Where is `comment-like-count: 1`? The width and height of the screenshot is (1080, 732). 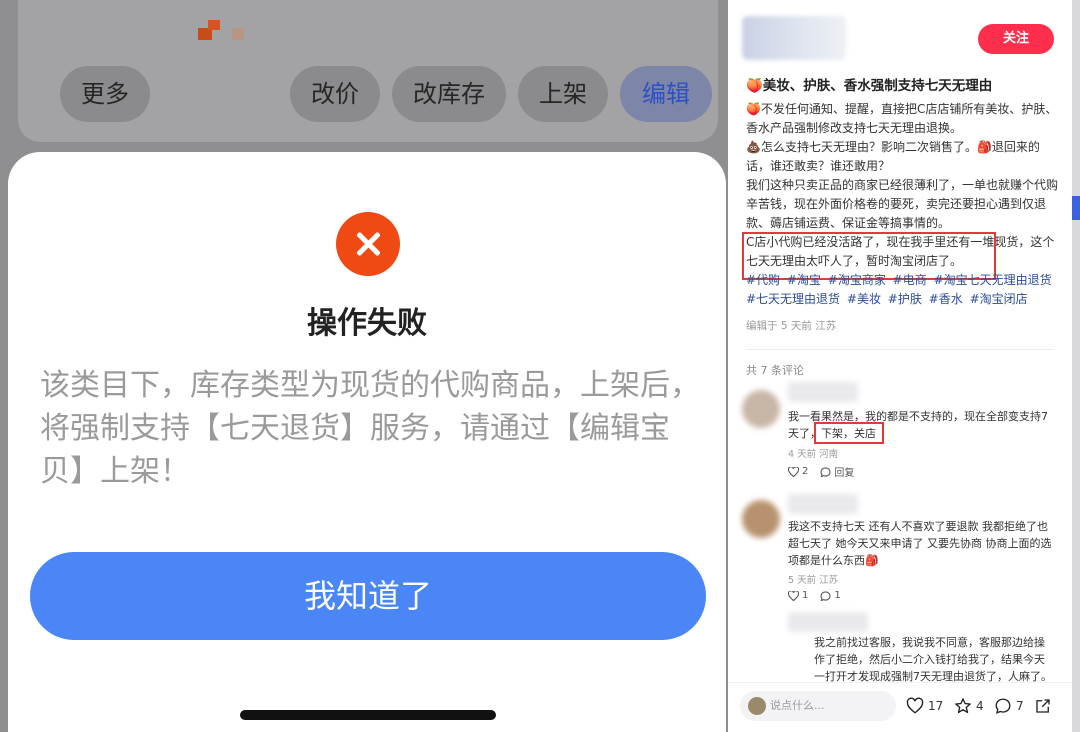 comment-like-count: 1 is located at coordinates (805, 595).